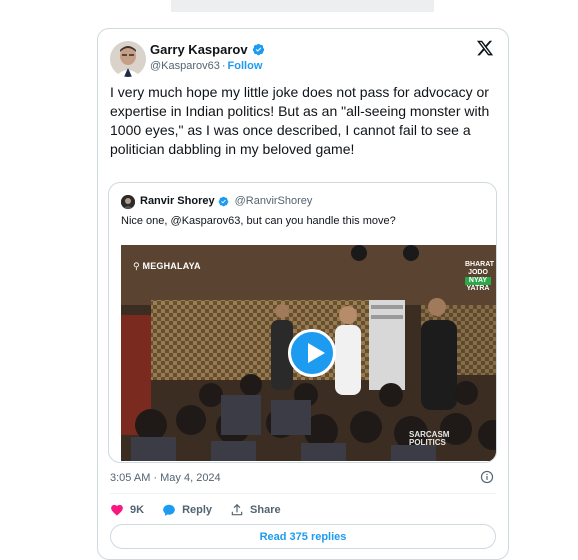  I want to click on share-label: Share, so click(265, 510).